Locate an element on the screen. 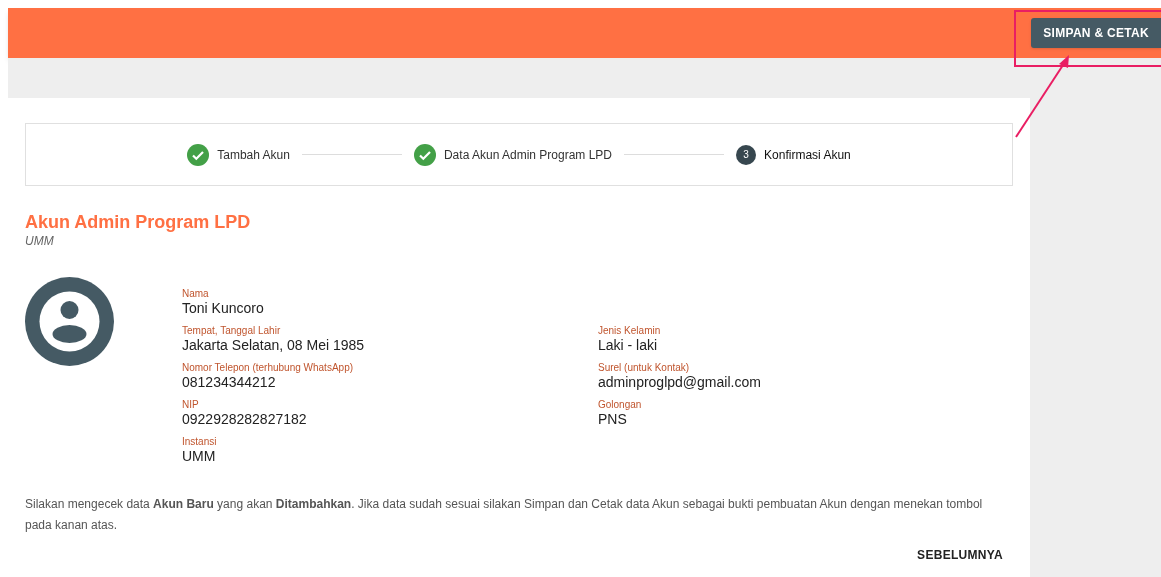 The image size is (1161, 577). save-print-button: SIMPAN & CETAK is located at coordinates (1096, 33).